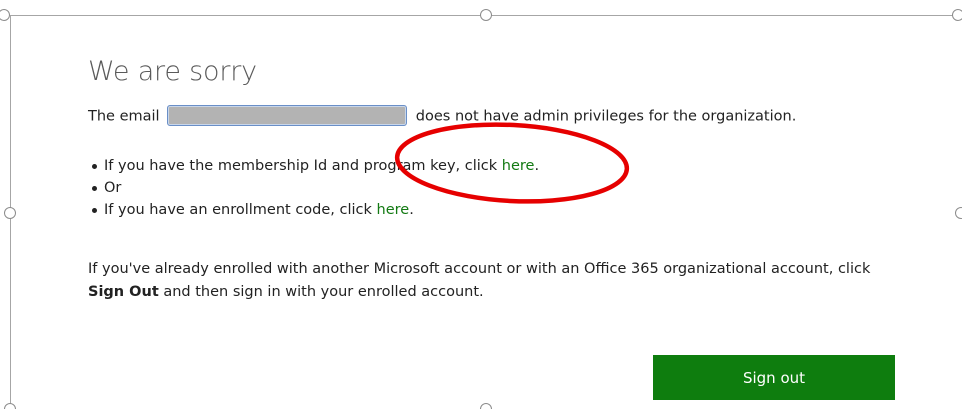 Image resolution: width=962 pixels, height=409 pixels. I want to click on sign-out-button: Sign out, so click(774, 377).